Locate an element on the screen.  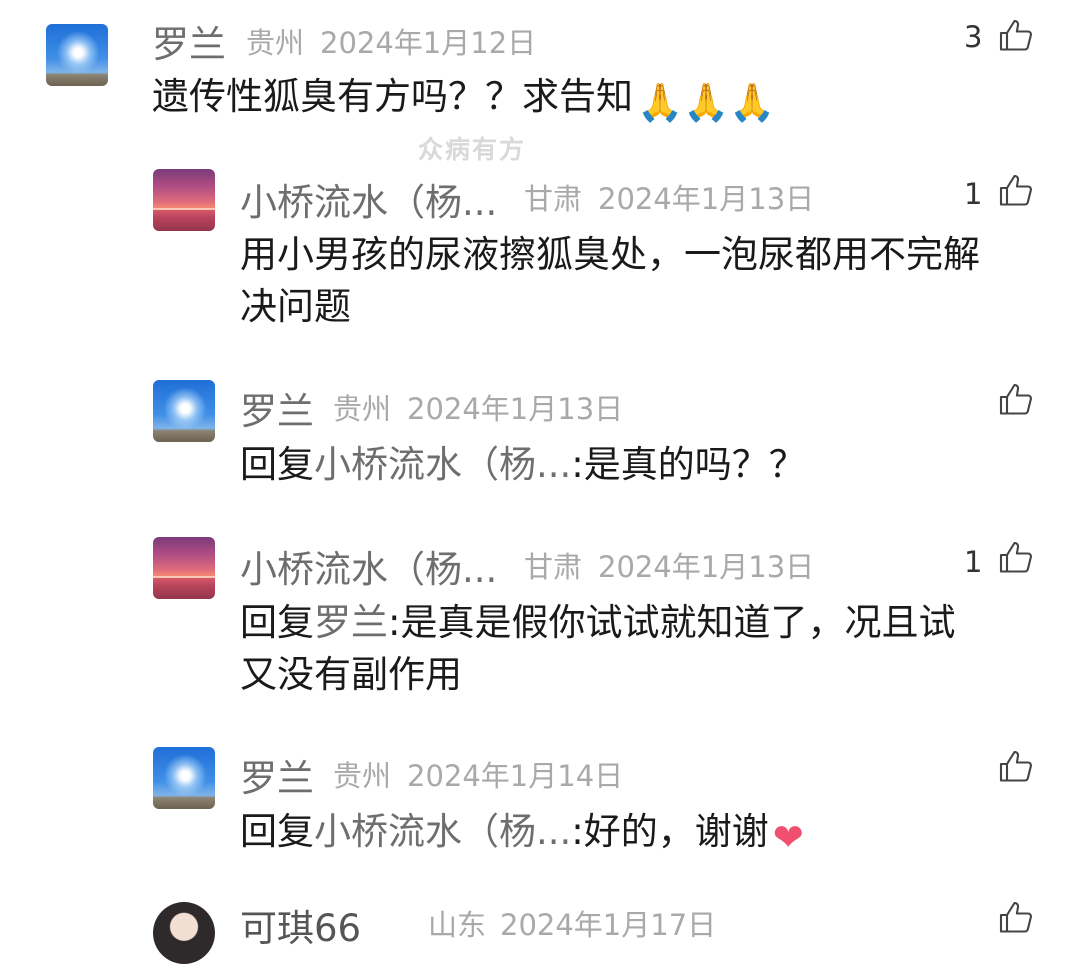
commenter-location: 山东 is located at coordinates (457, 925).